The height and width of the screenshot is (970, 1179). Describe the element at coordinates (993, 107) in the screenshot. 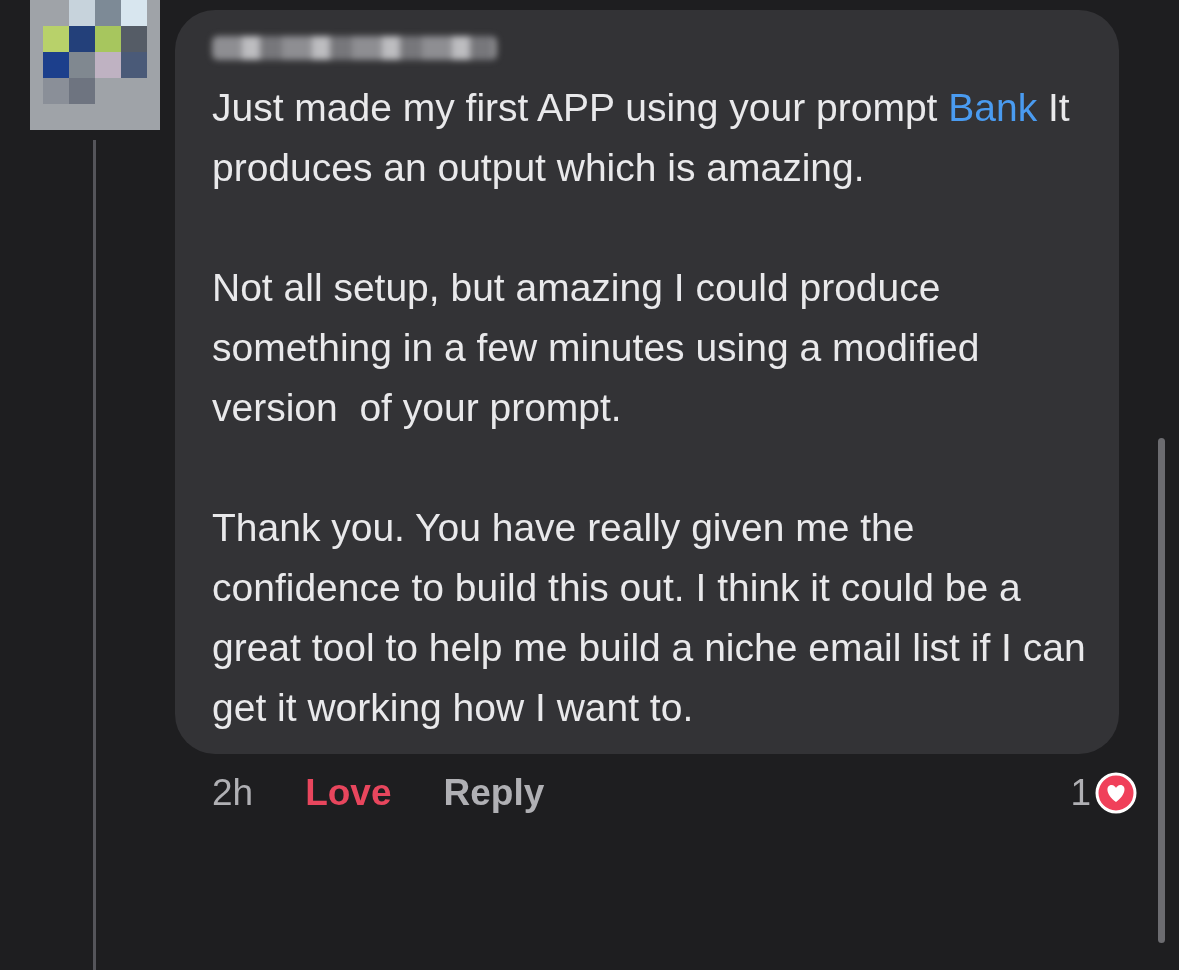

I see `mention-link: Bank` at that location.